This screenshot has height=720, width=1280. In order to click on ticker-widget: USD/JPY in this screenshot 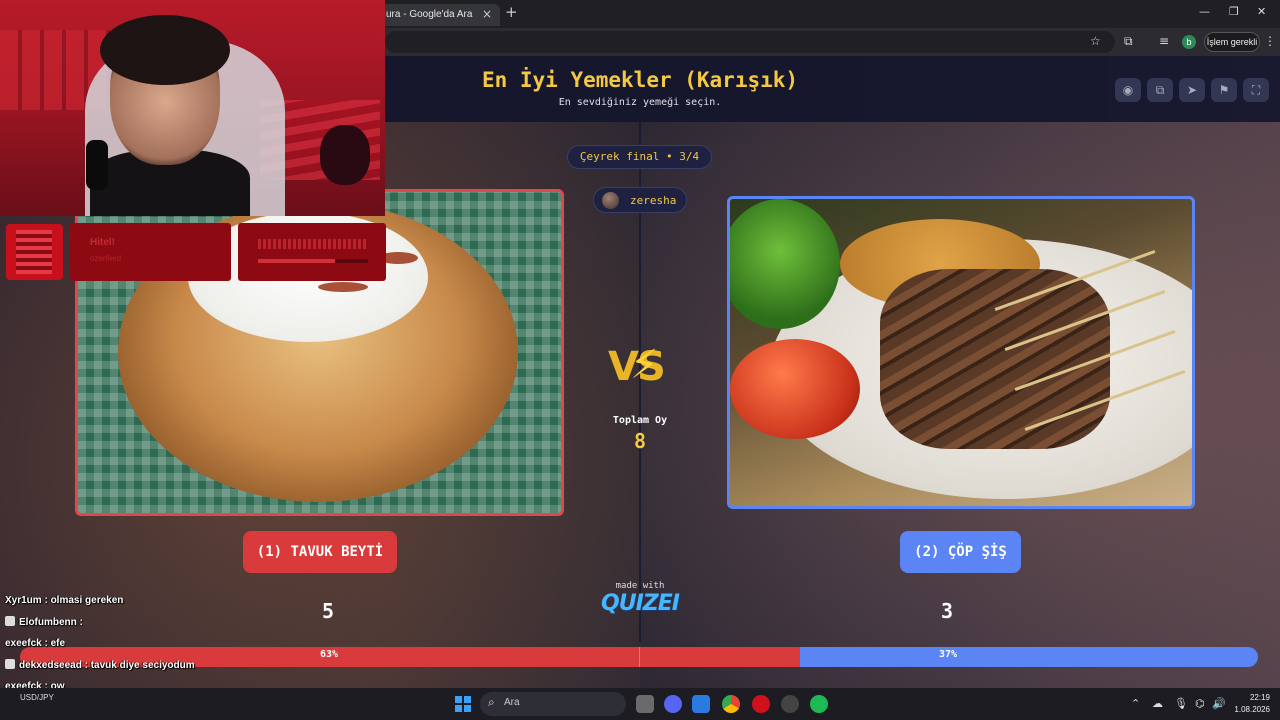, I will do `click(37, 697)`.